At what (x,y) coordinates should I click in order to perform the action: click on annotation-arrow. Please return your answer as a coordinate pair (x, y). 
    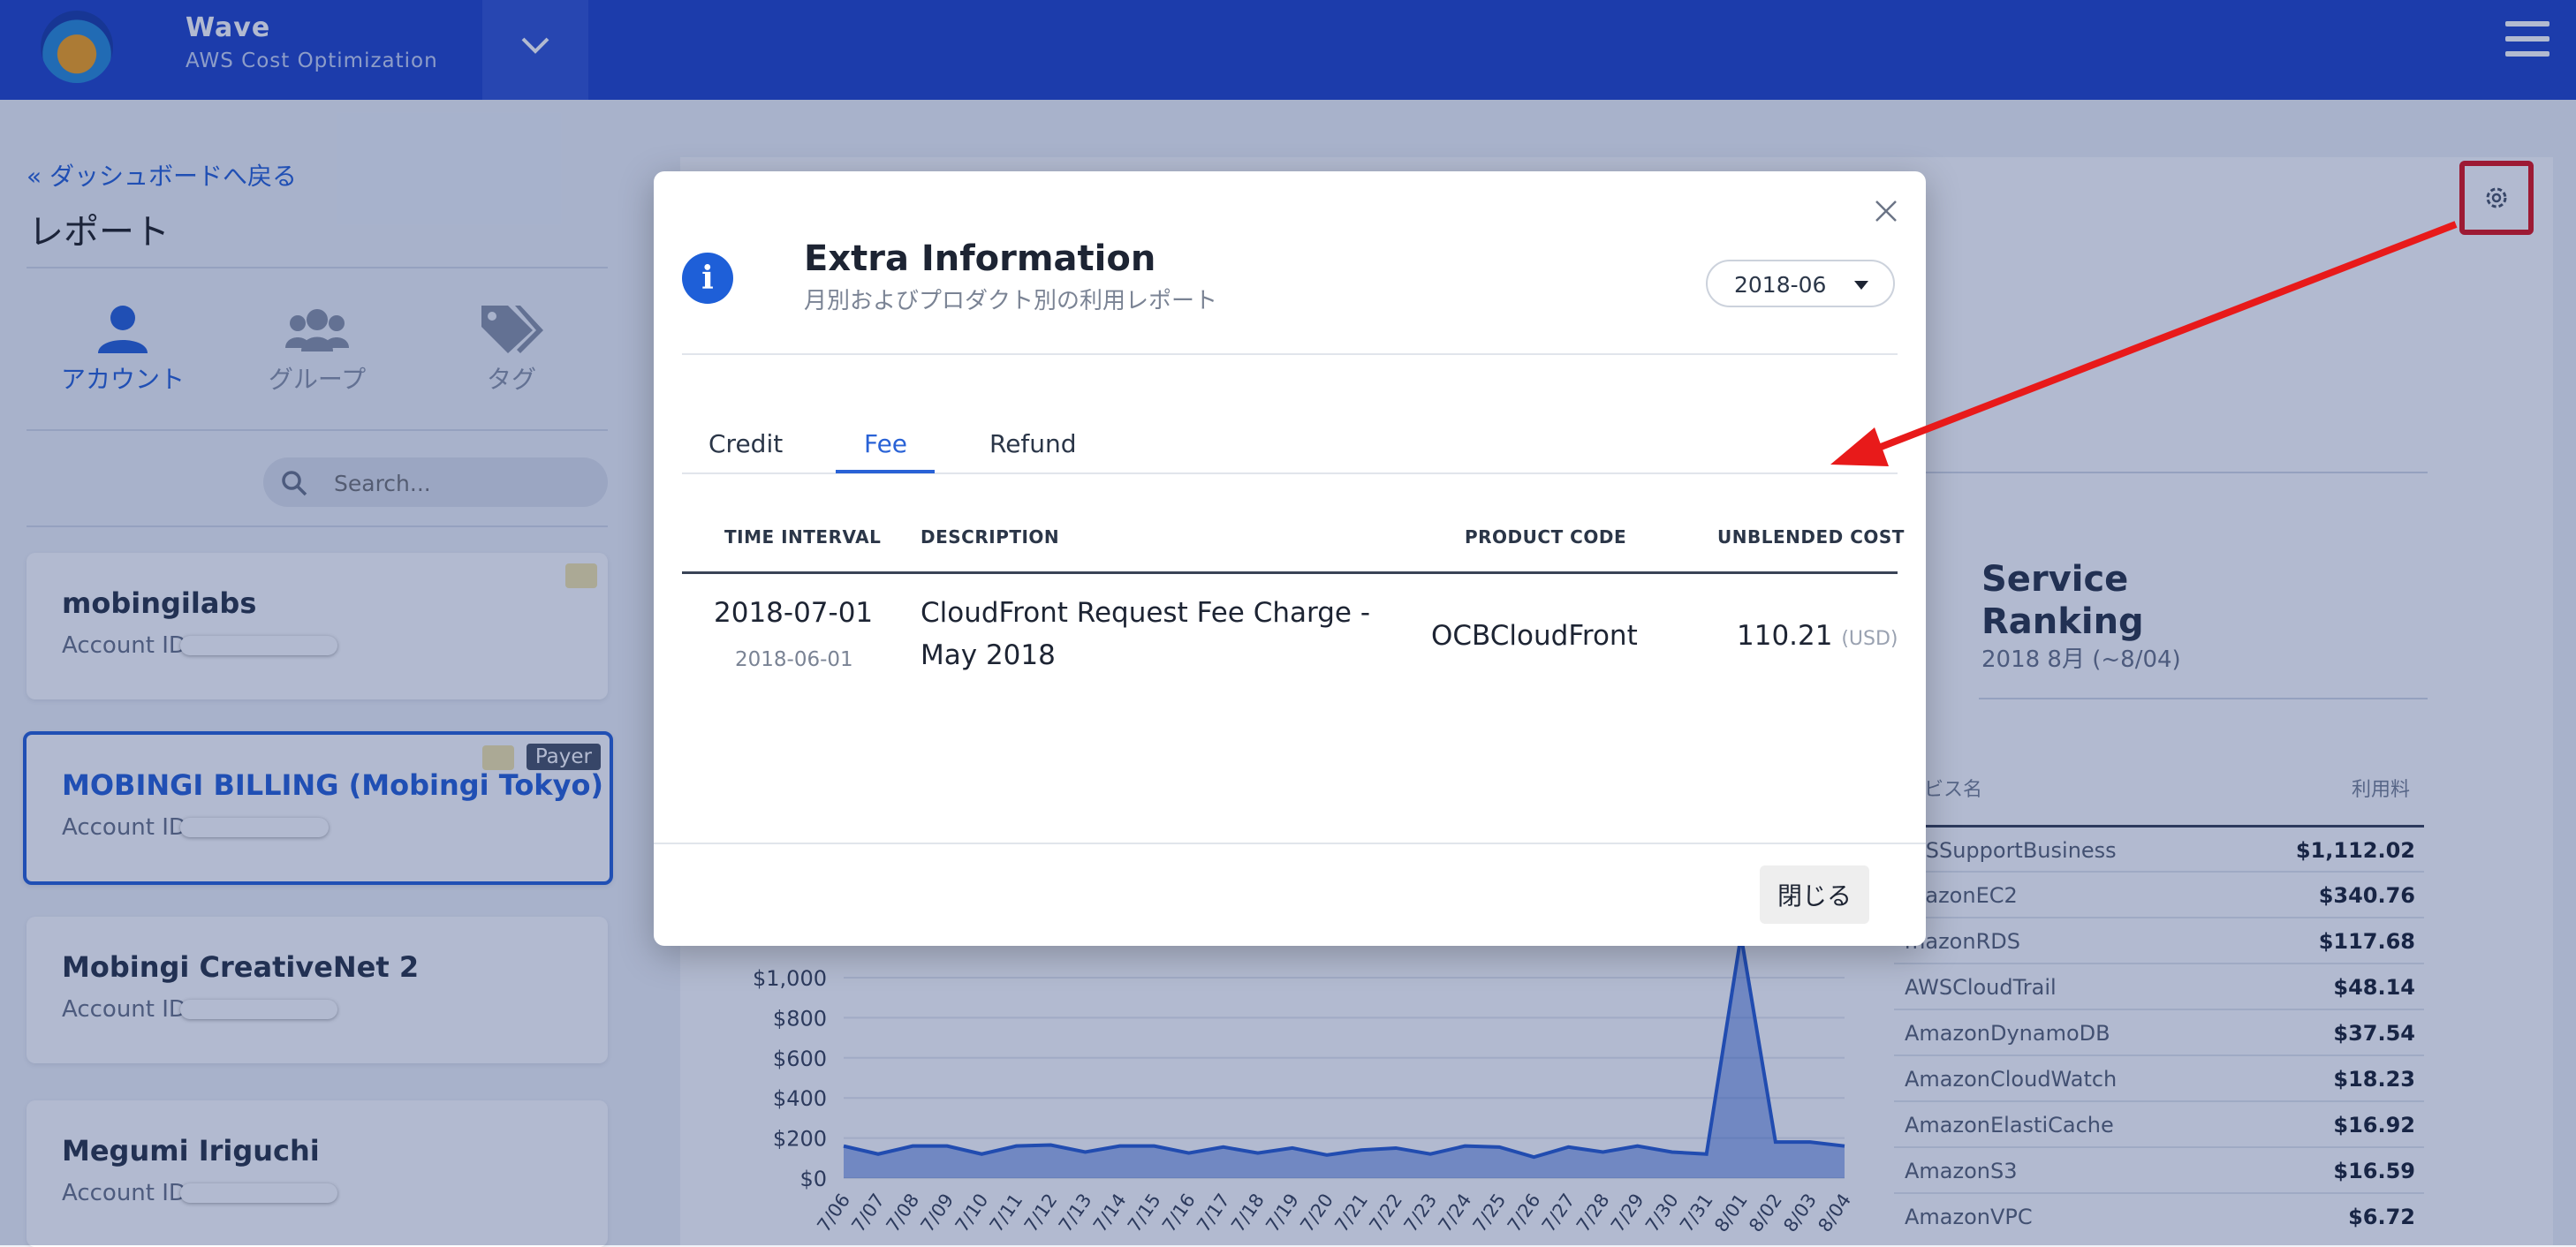
    Looking at the image, I should click on (2144, 343).